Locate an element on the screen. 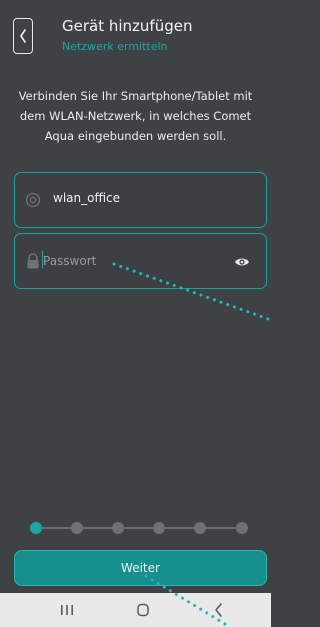 This screenshot has height=627, width=320. password-input is located at coordinates (133, 261).